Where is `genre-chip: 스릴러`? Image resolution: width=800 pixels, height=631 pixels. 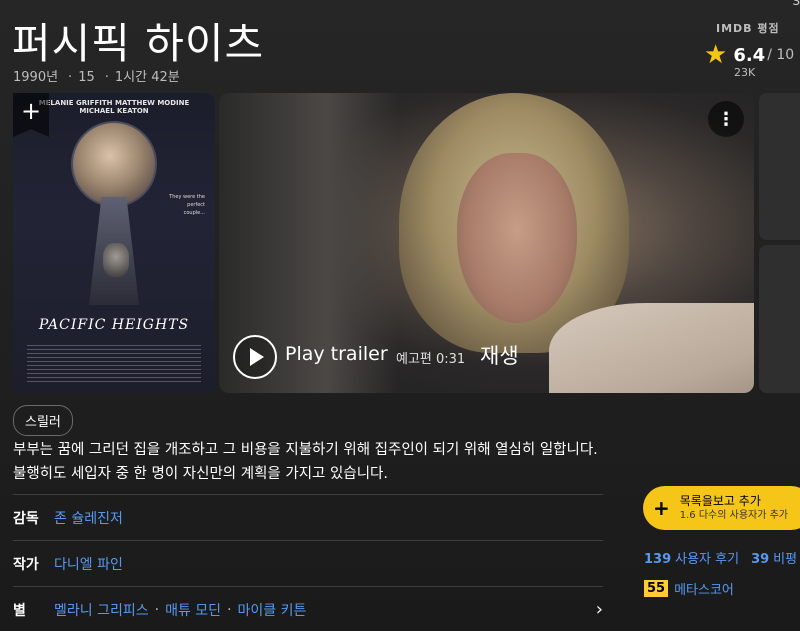
genre-chip: 스릴러 is located at coordinates (43, 420).